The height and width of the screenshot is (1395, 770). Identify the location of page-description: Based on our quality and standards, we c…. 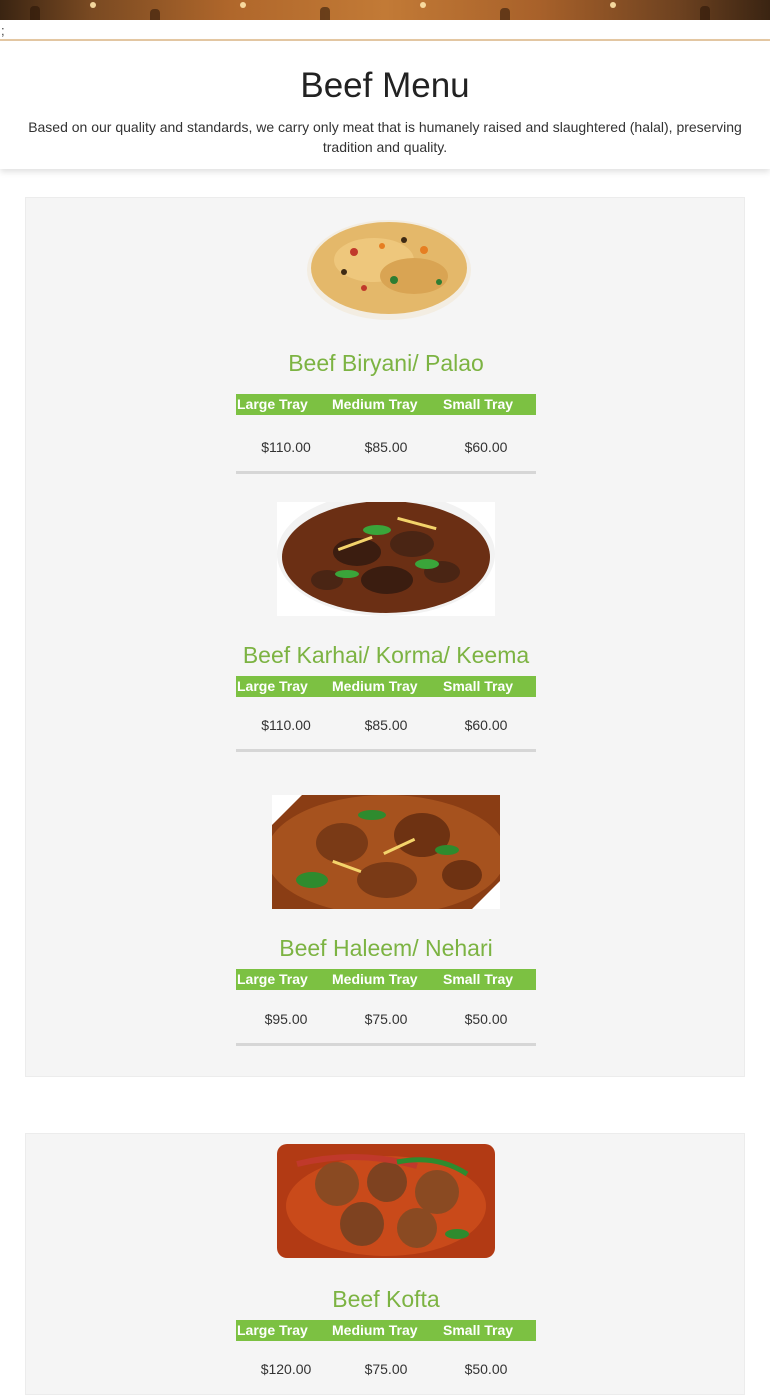
(385, 137).